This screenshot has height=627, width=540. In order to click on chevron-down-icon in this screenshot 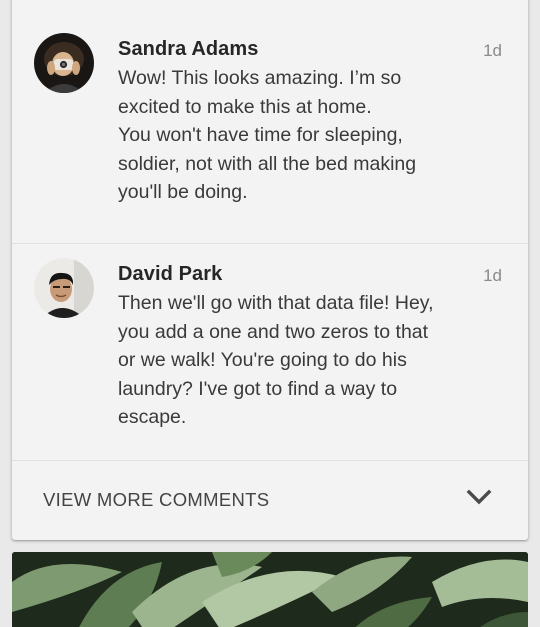, I will do `click(479, 498)`.